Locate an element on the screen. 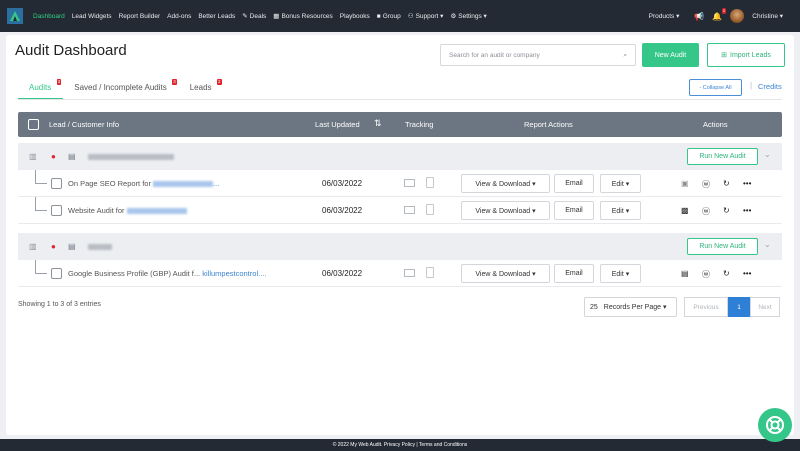  lifebuoy-icon is located at coordinates (775, 425).